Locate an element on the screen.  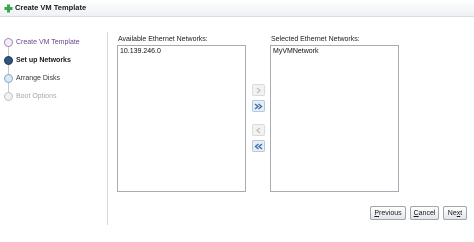
vertical-divider is located at coordinates (107, 128).